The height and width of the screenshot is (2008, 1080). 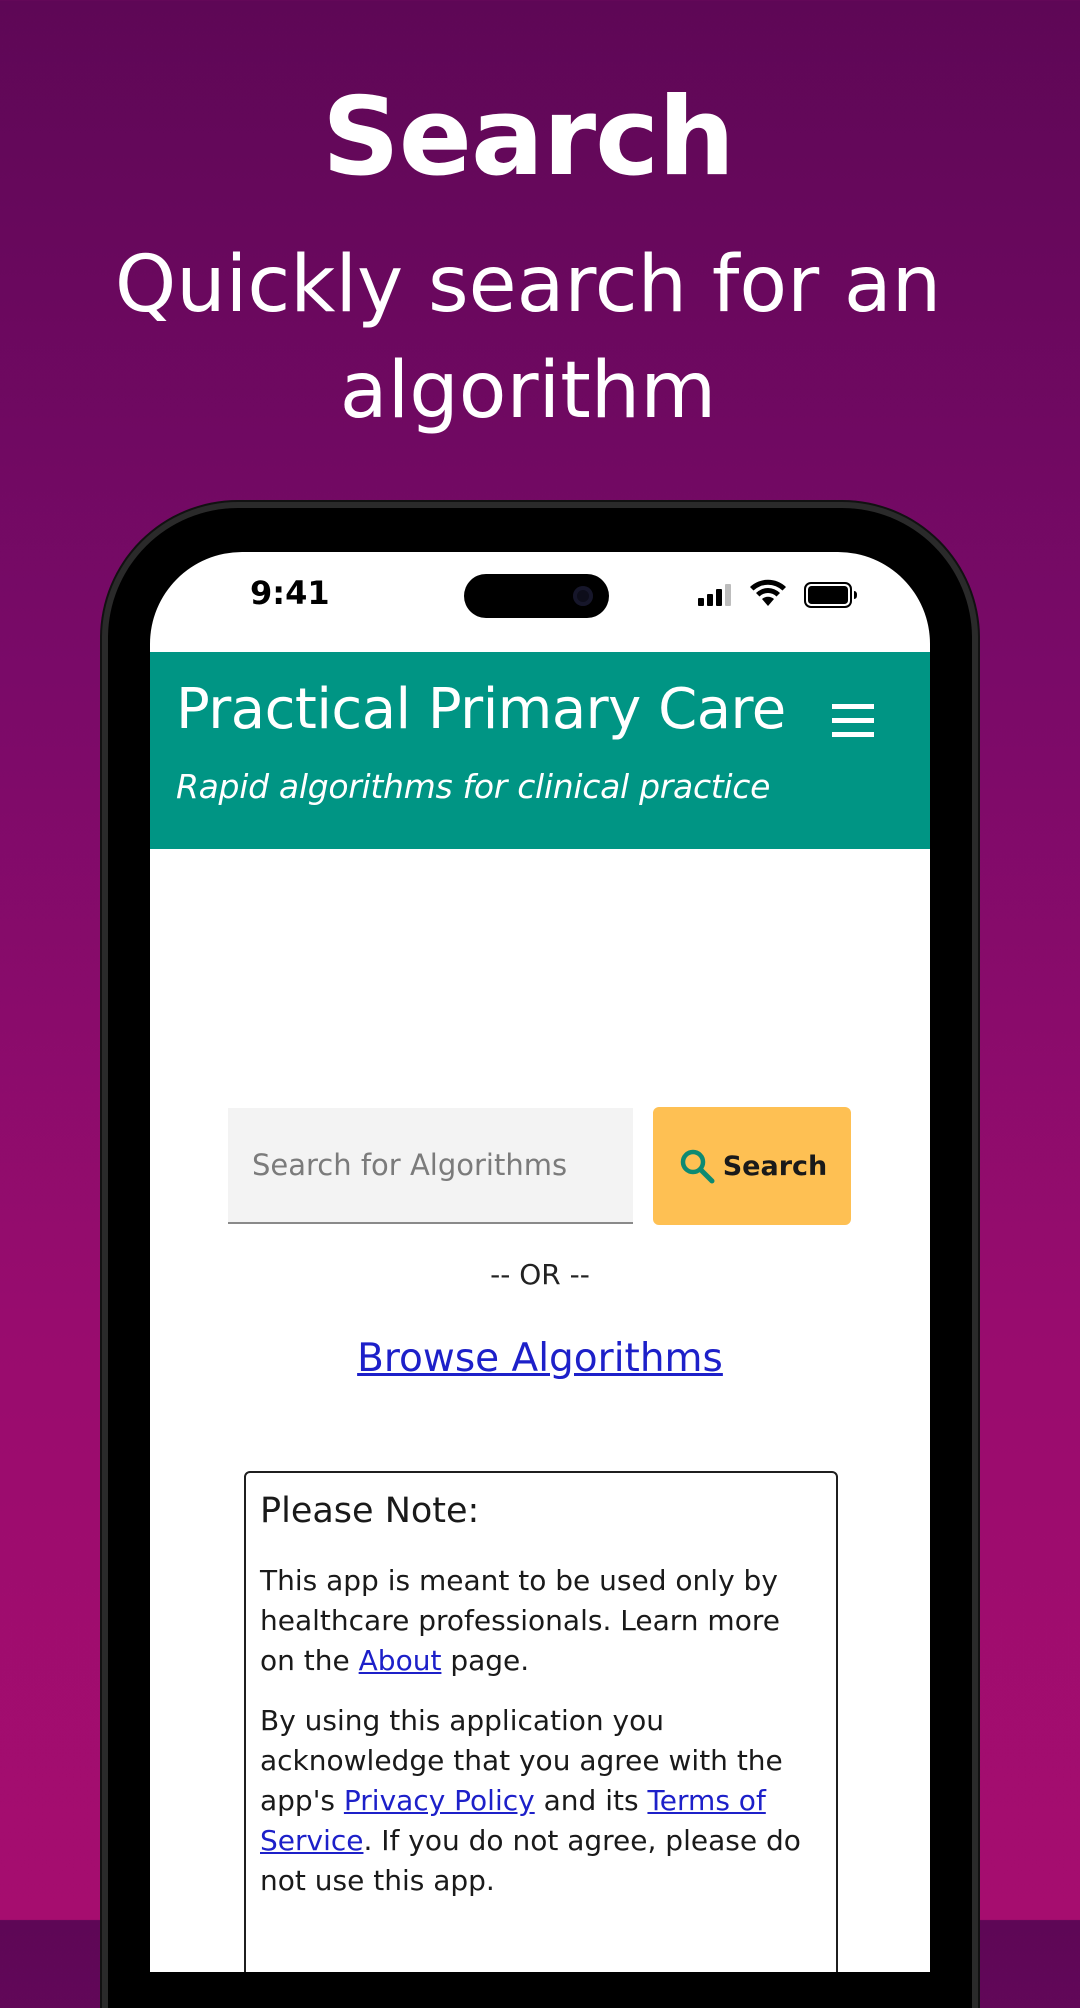 What do you see at coordinates (400, 1660) in the screenshot?
I see `about-link: About` at bounding box center [400, 1660].